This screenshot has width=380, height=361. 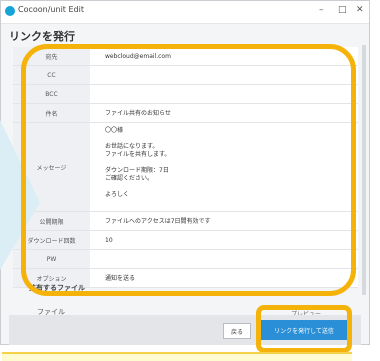 What do you see at coordinates (177, 356) in the screenshot?
I see `callout-box` at bounding box center [177, 356].